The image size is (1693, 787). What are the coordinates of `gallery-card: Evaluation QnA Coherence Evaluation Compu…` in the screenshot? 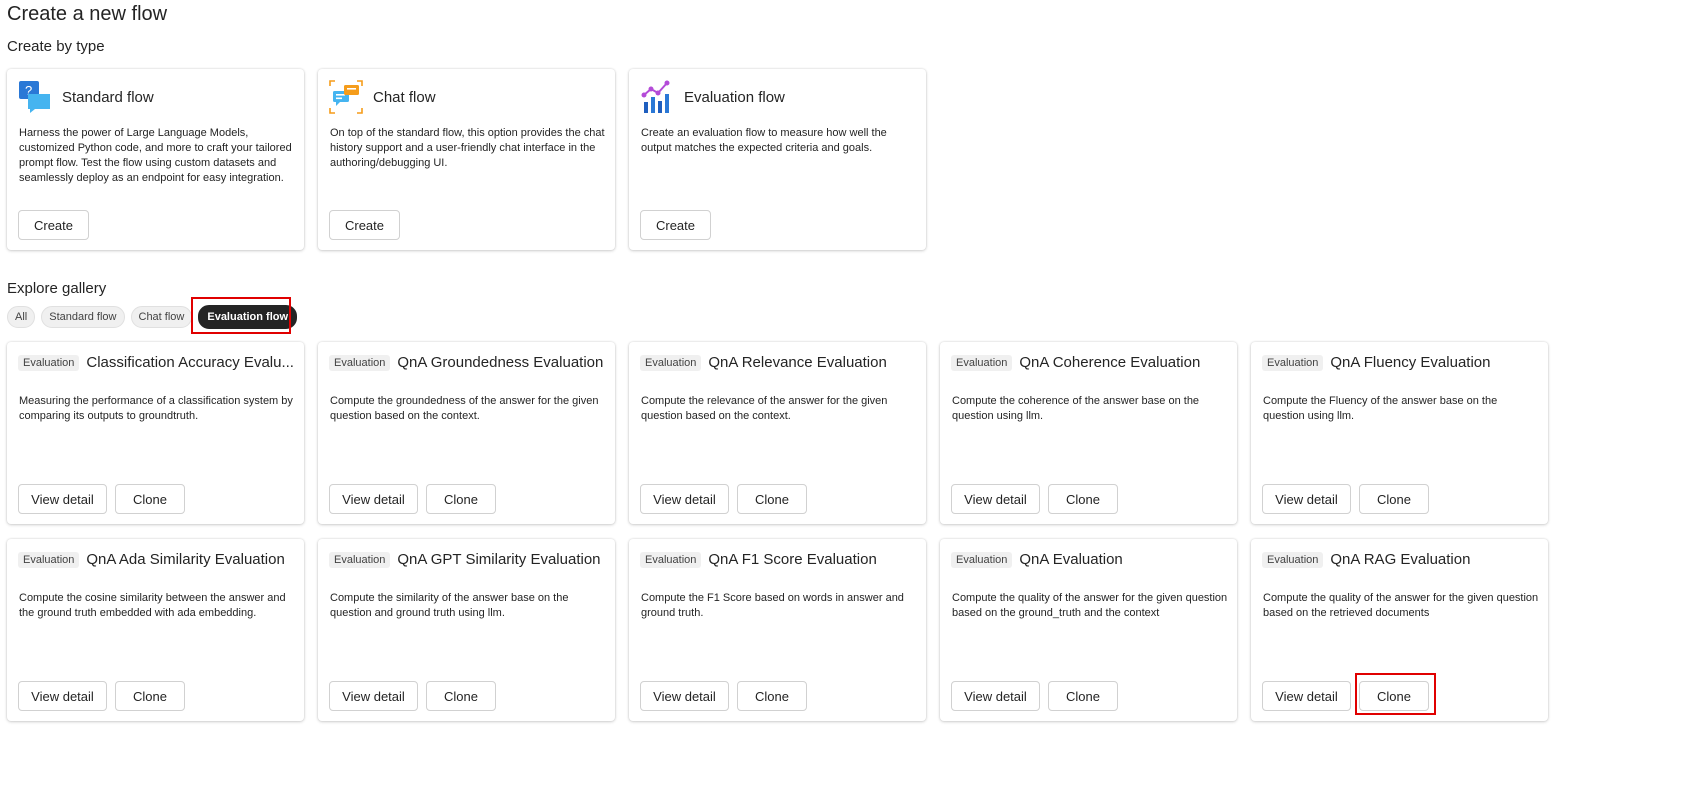 It's located at (1088, 433).